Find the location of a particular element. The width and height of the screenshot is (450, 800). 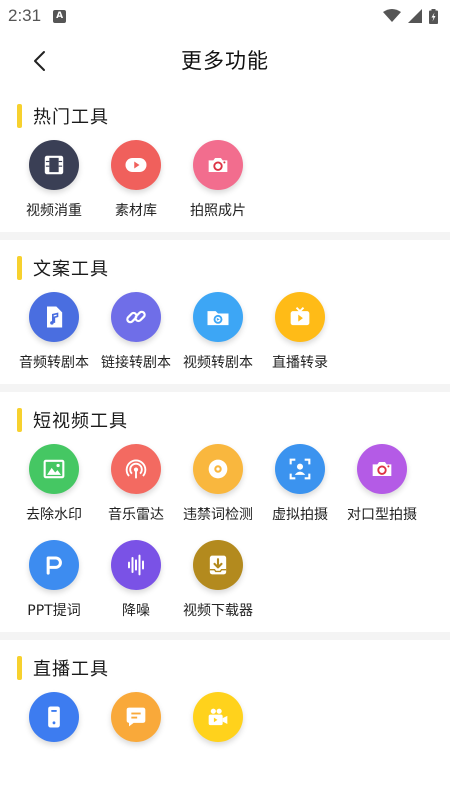

video-folder-icon is located at coordinates (218, 317).